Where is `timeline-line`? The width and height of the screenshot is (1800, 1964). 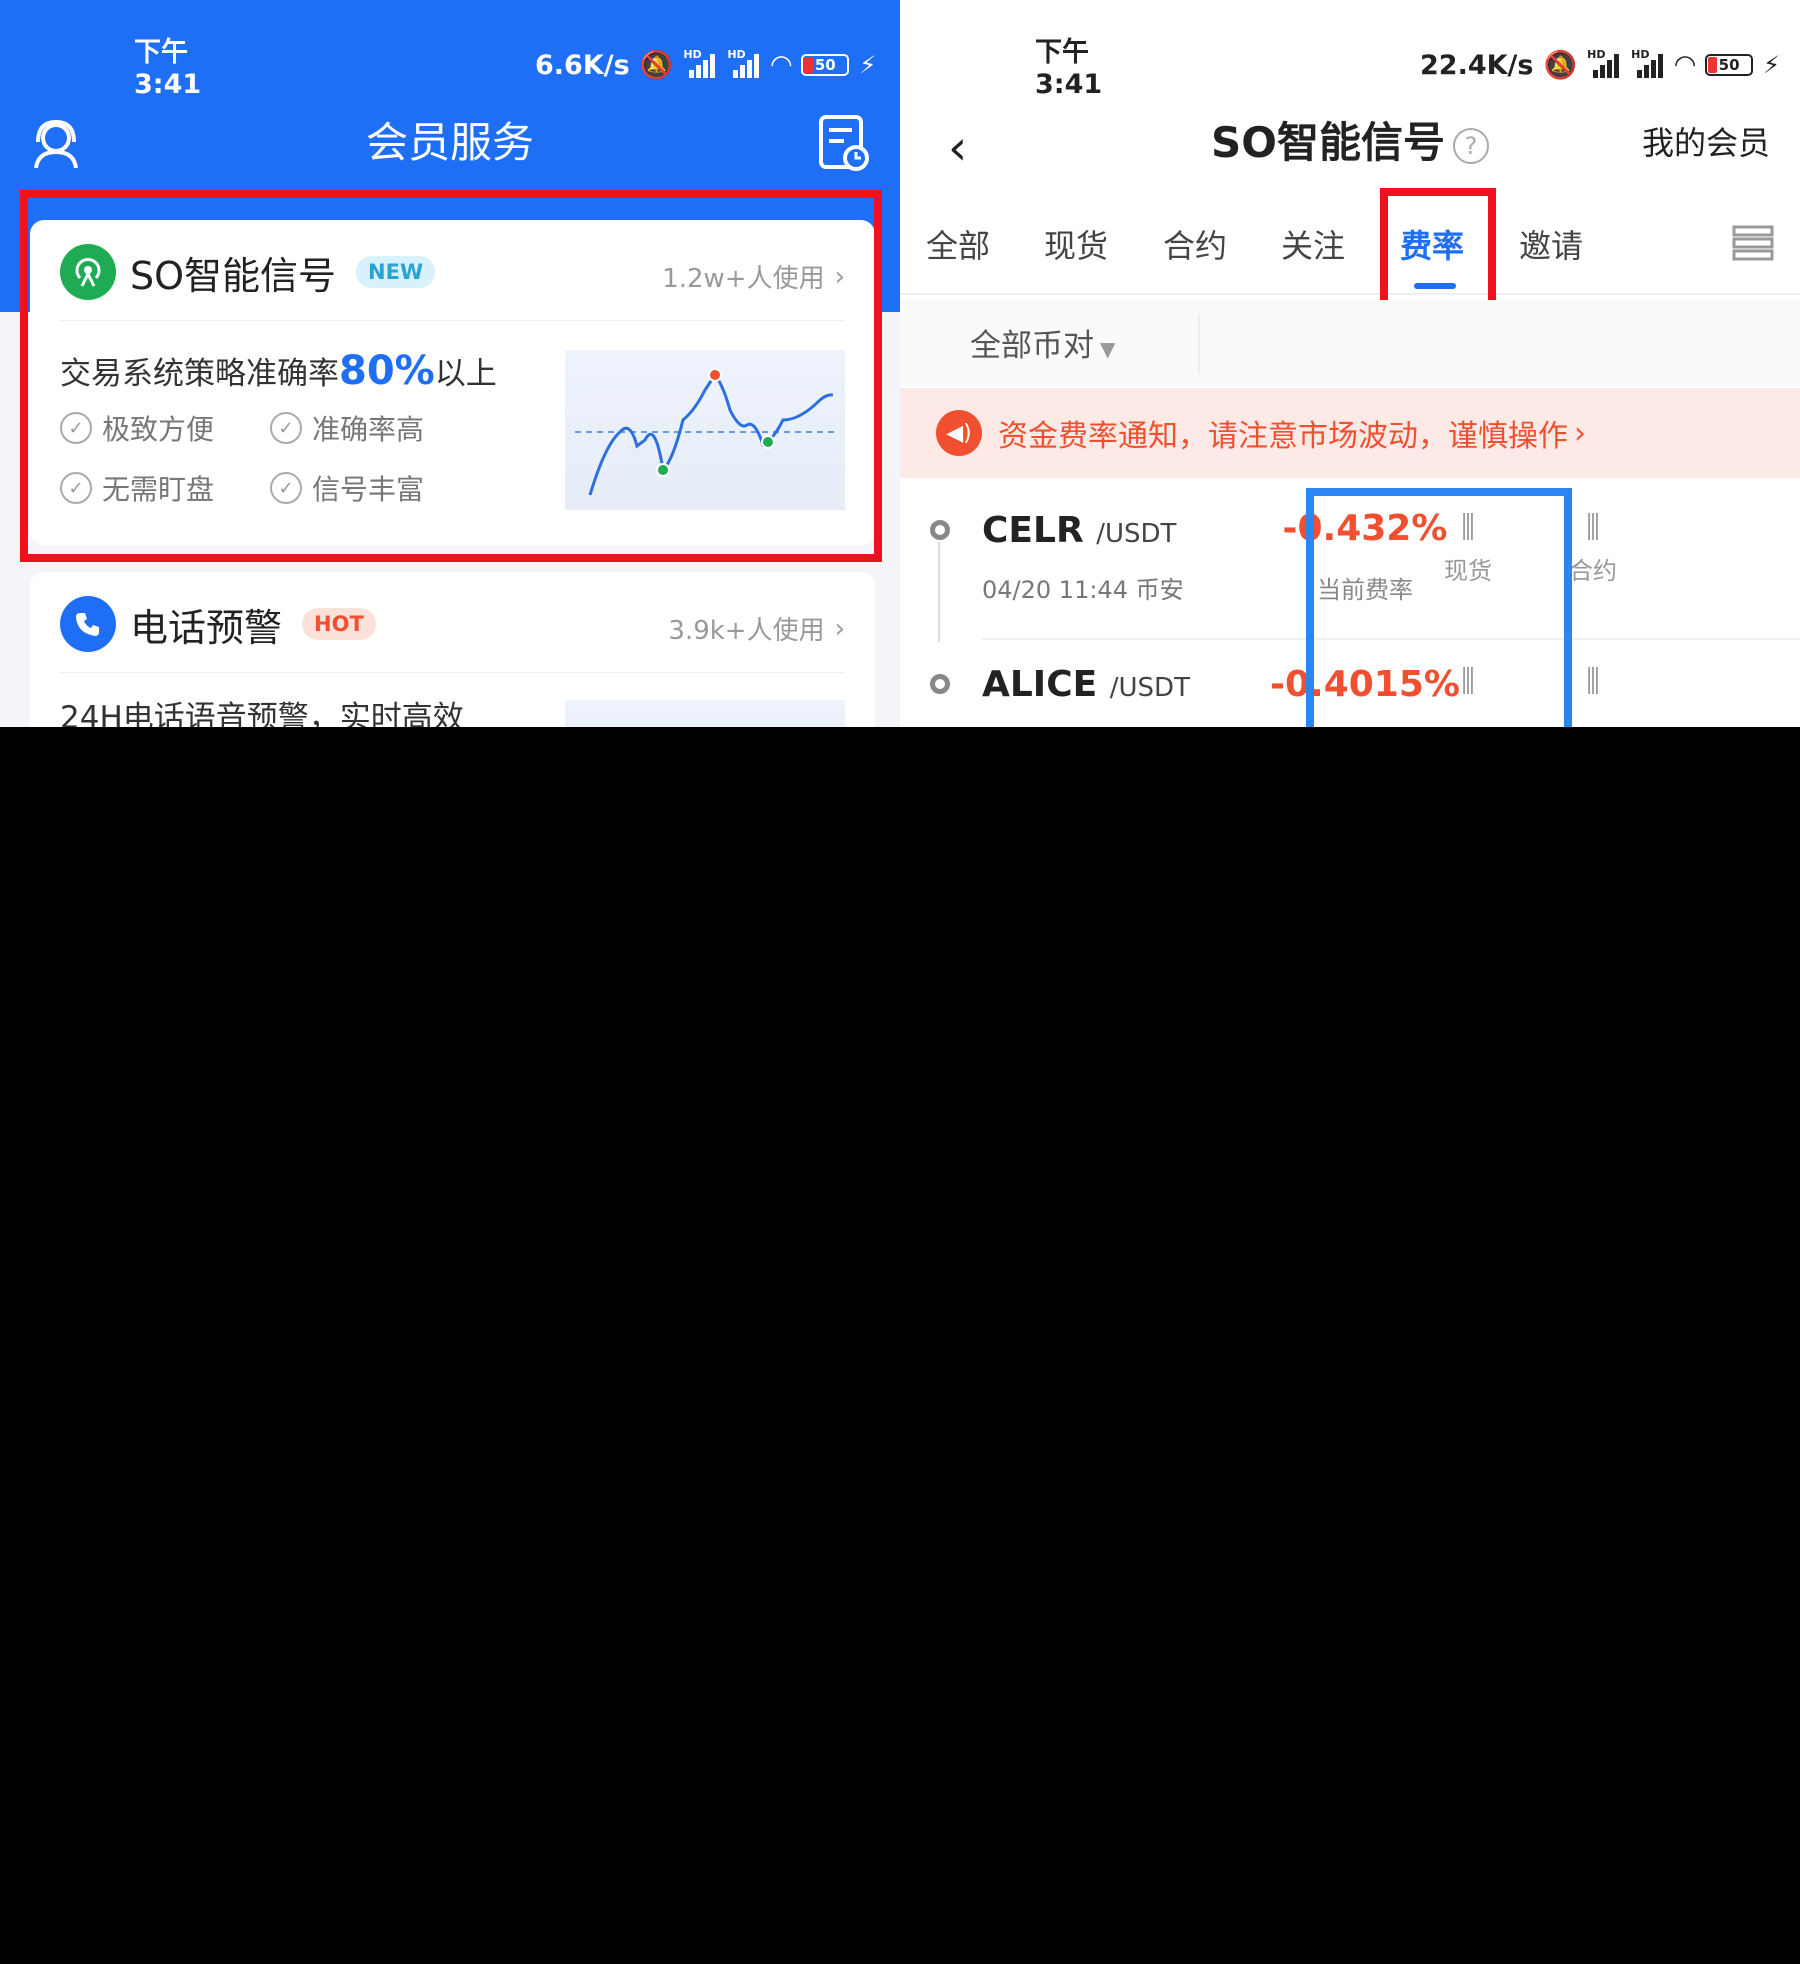 timeline-line is located at coordinates (939, 592).